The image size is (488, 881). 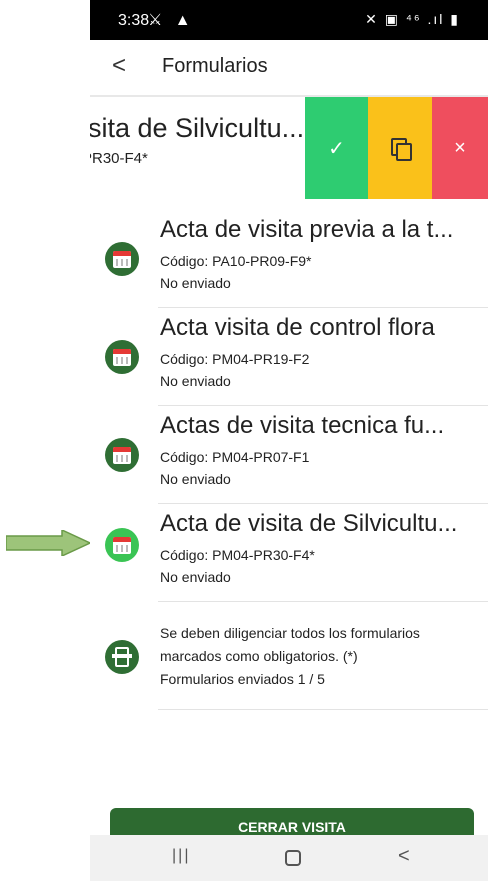 What do you see at coordinates (134, 20) in the screenshot?
I see `status-time: 3:38` at bounding box center [134, 20].